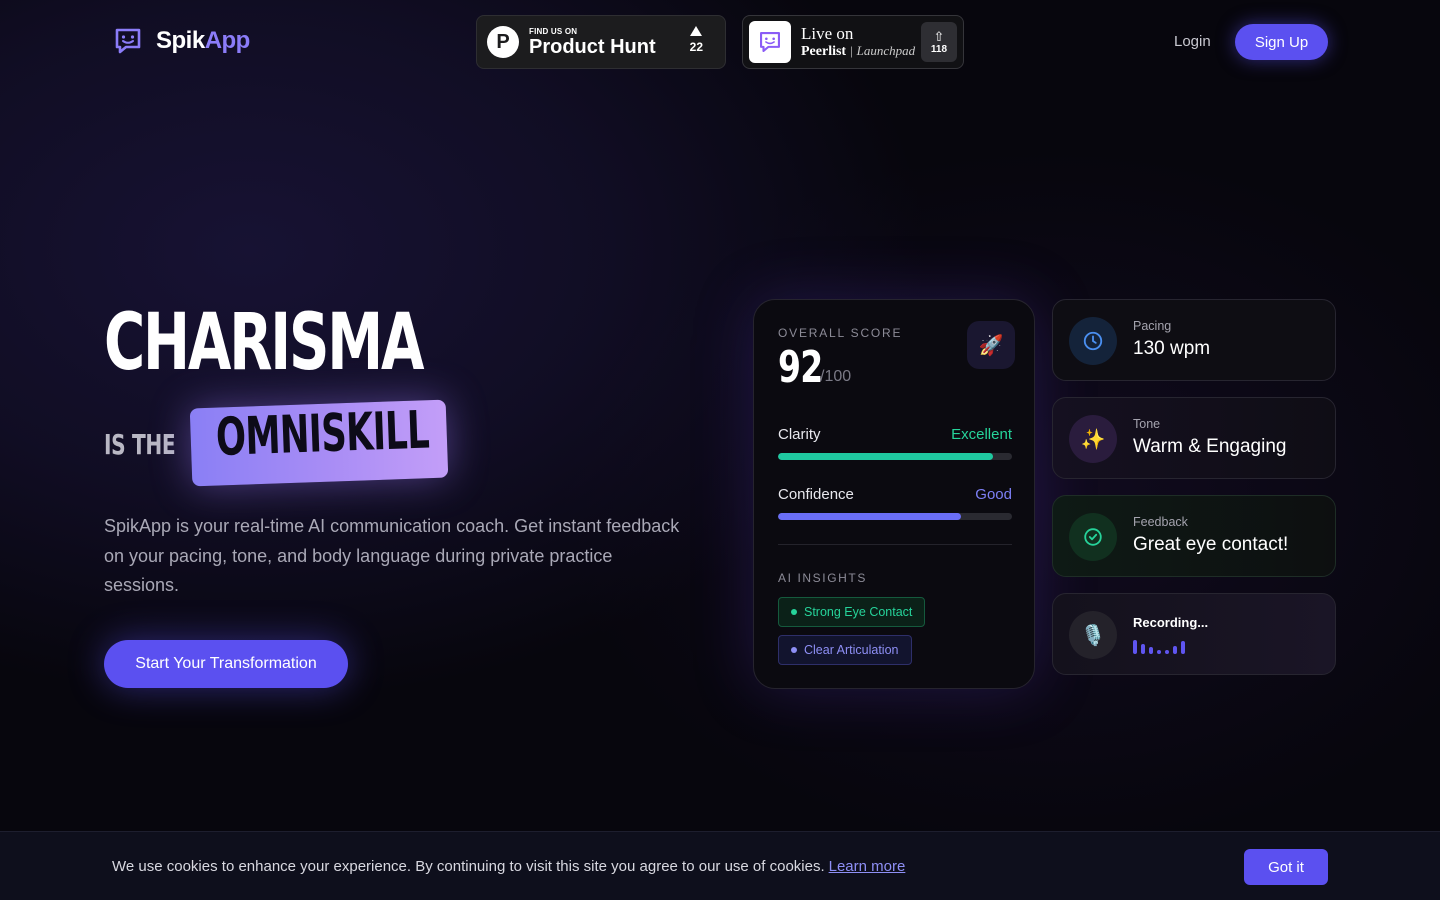 The width and height of the screenshot is (1440, 900). I want to click on product-hunt-small-text: FIND US ON, so click(553, 31).